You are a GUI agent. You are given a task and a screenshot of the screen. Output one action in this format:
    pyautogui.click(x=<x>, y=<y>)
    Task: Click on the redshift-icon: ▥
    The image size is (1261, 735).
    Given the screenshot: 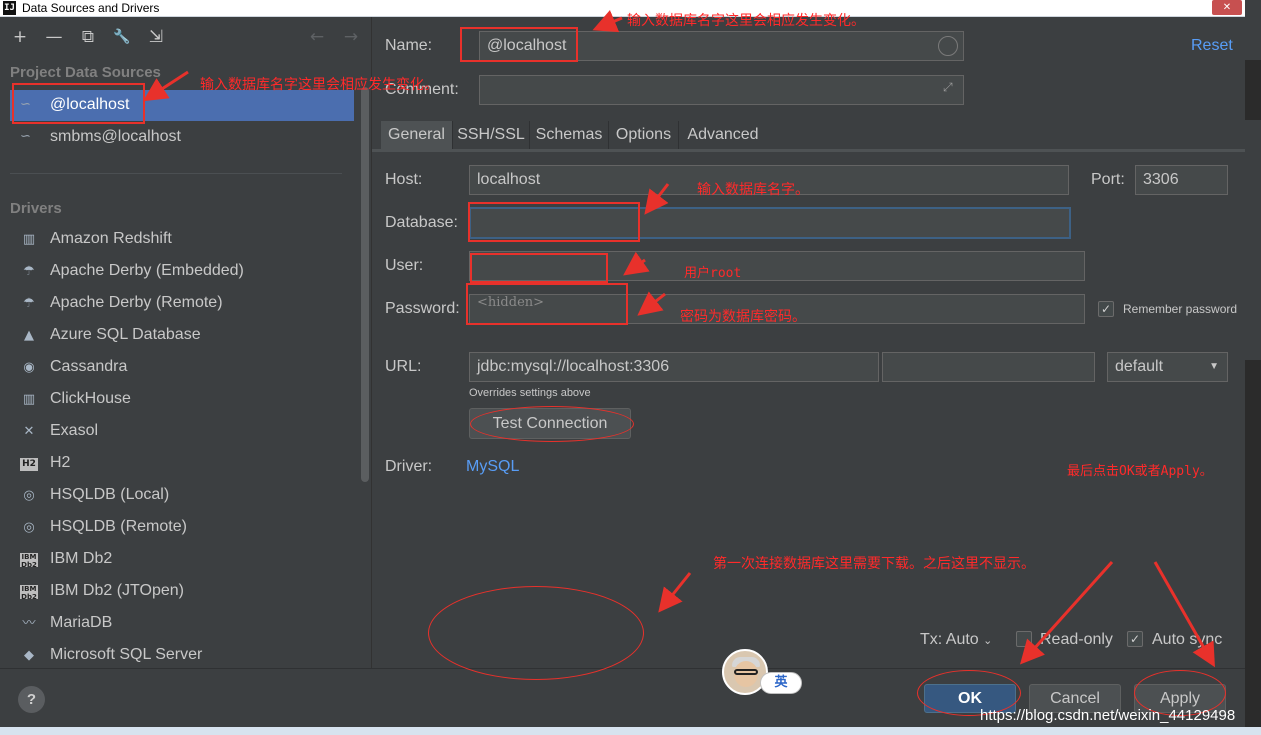 What is the action you would take?
    pyautogui.click(x=29, y=239)
    